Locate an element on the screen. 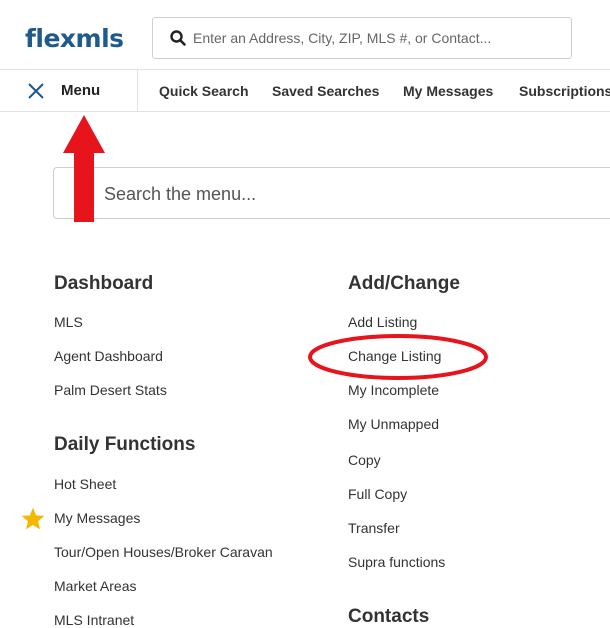 This screenshot has width=610, height=628. menu-item-tour-open-houses: Tour/Open Houses/Broker Caravan is located at coordinates (163, 552).